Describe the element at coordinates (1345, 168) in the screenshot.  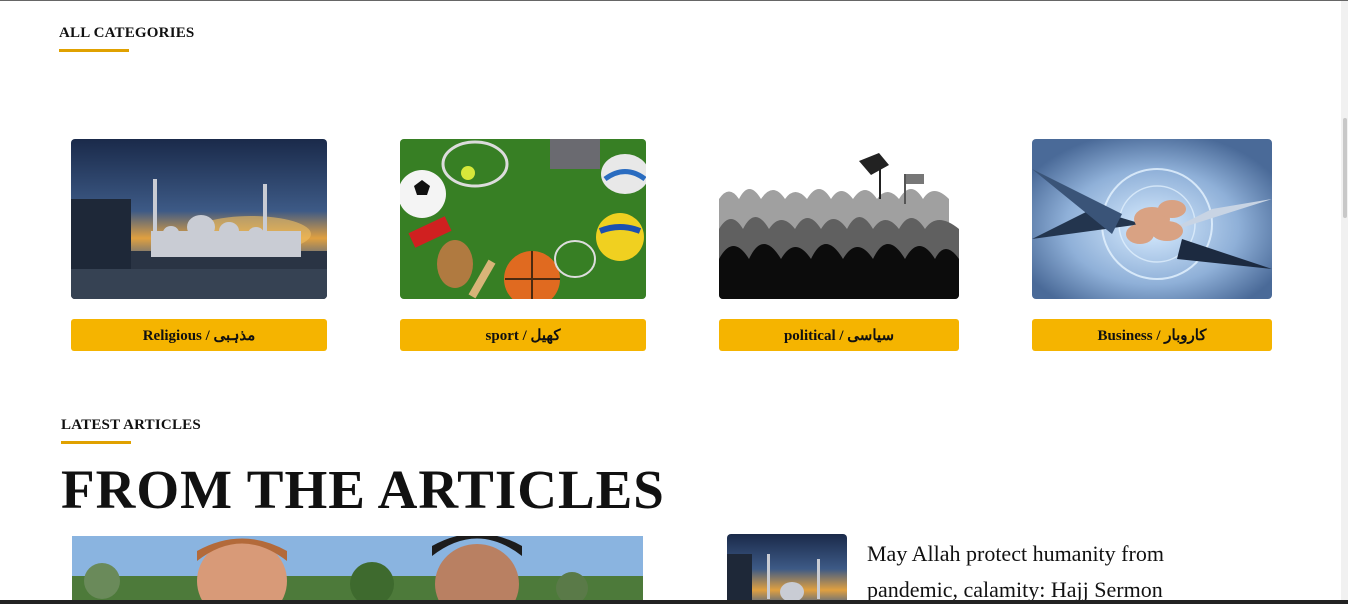
I see `scrollbar-thumb` at that location.